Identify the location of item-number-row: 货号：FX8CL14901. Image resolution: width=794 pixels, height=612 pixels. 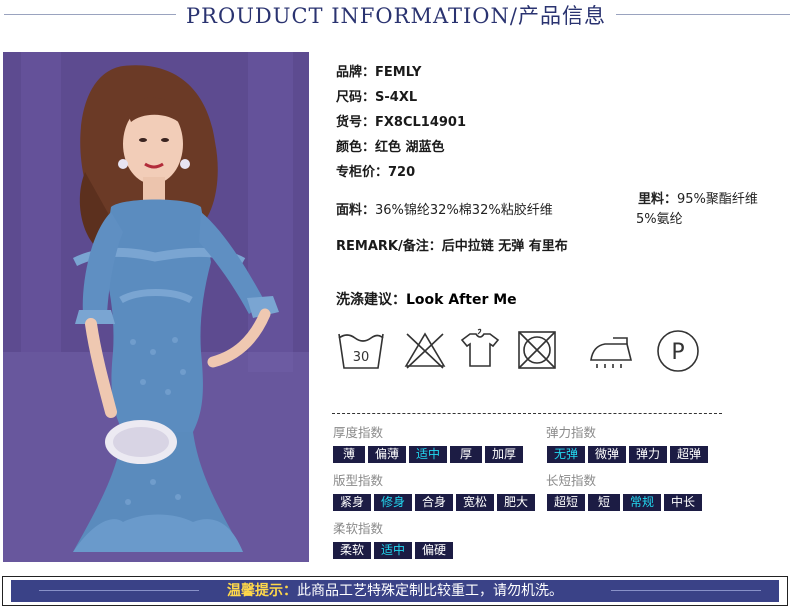
(401, 120).